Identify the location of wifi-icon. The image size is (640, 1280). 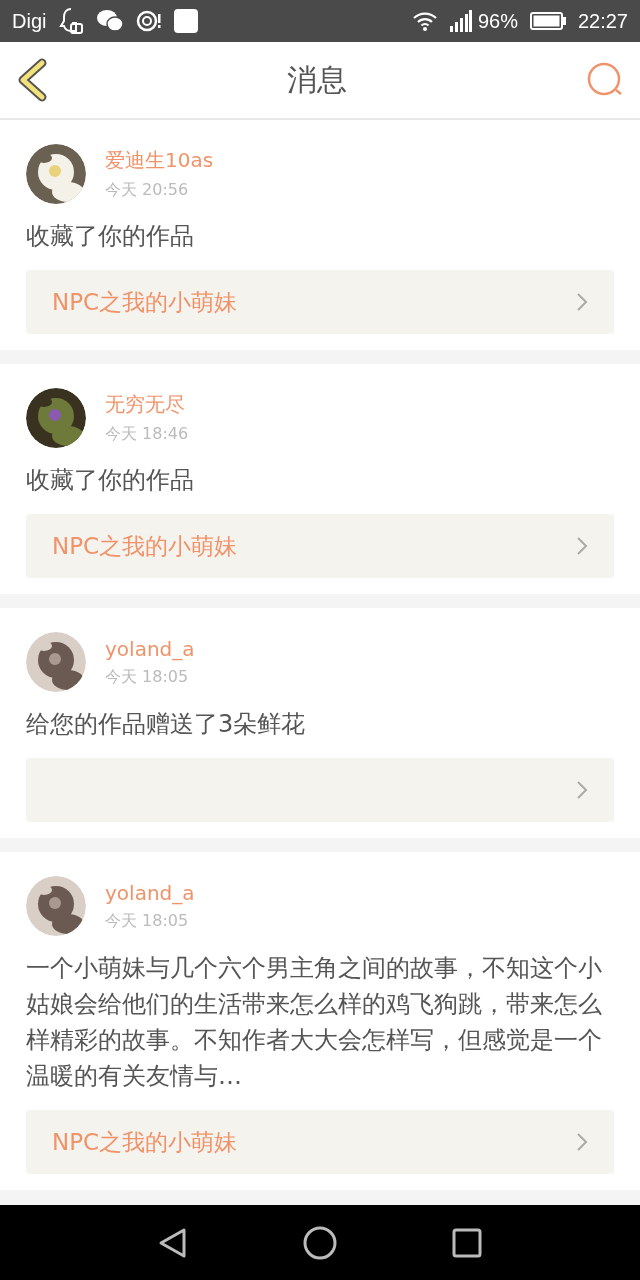
(424, 21).